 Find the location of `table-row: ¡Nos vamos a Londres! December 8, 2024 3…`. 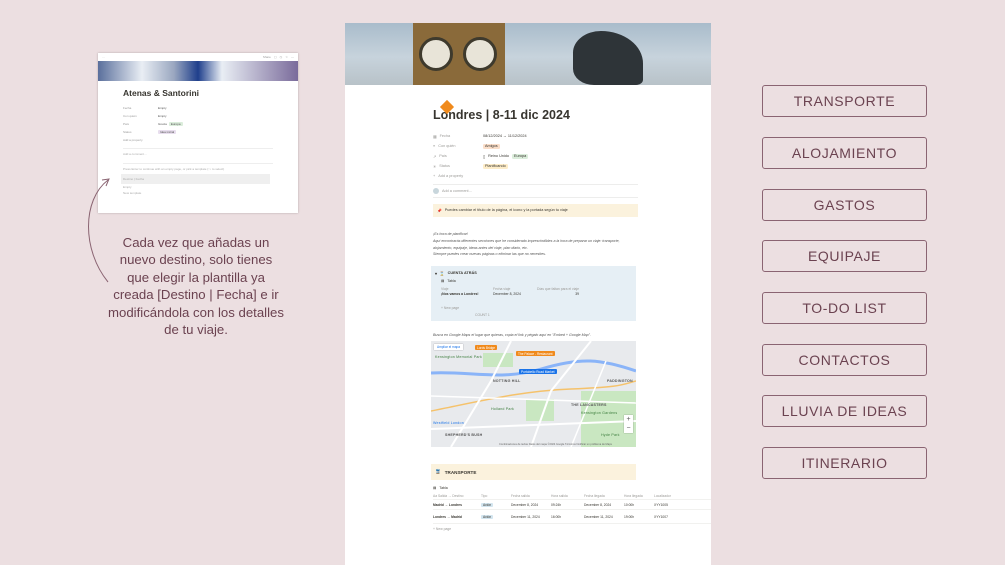

table-row: ¡Nos vamos a Londres! December 8, 2024 3… is located at coordinates (535, 299).